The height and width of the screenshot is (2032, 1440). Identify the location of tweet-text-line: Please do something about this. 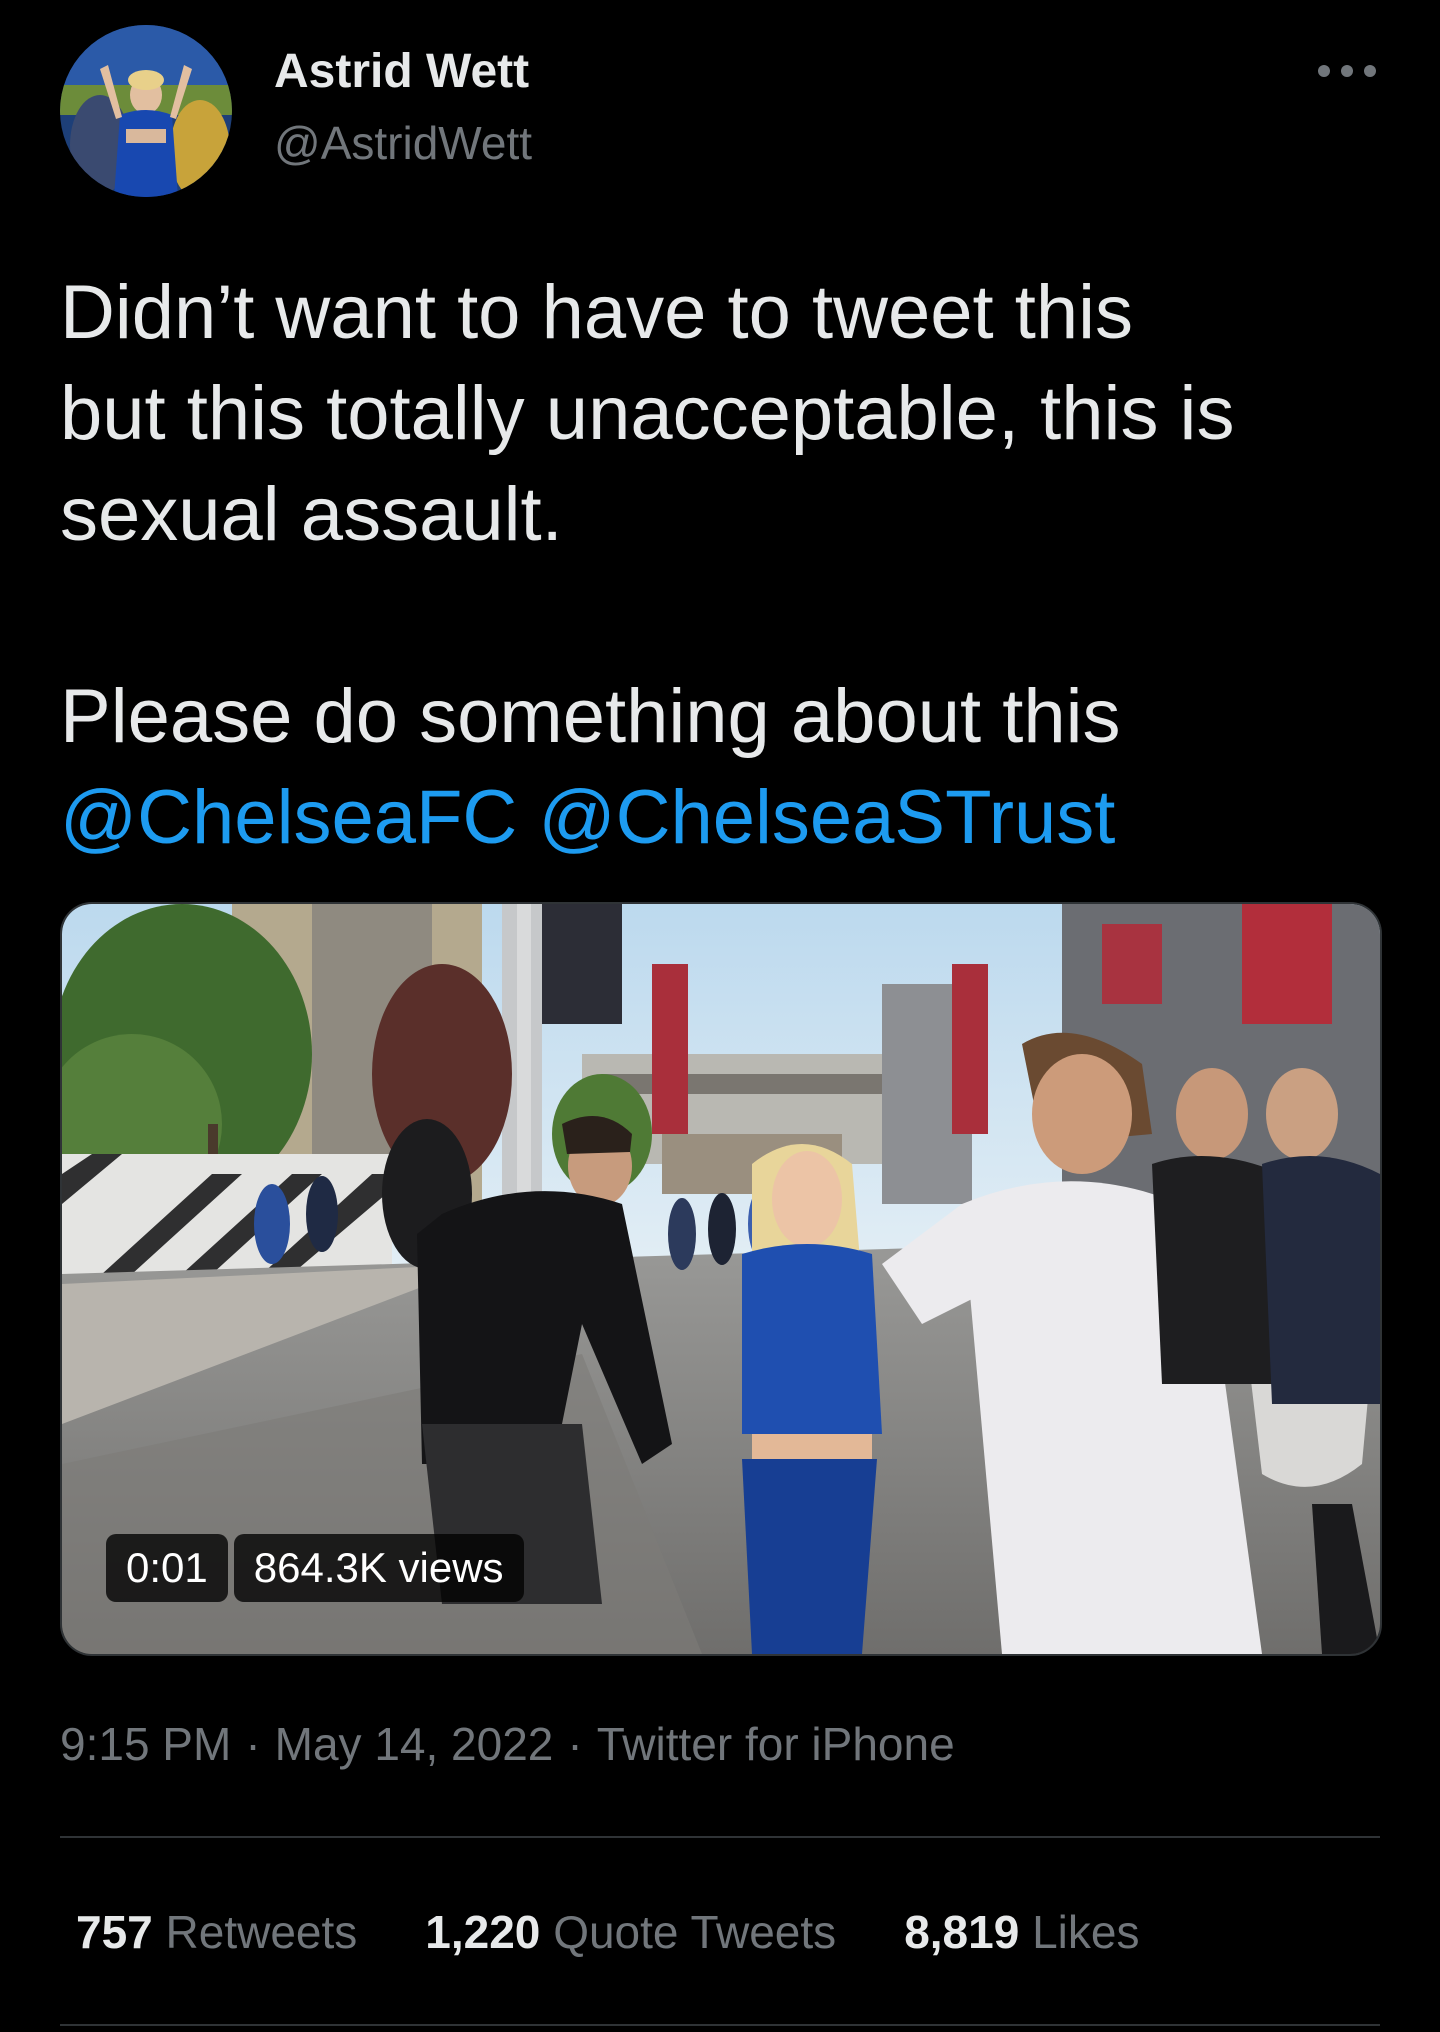
(590, 716).